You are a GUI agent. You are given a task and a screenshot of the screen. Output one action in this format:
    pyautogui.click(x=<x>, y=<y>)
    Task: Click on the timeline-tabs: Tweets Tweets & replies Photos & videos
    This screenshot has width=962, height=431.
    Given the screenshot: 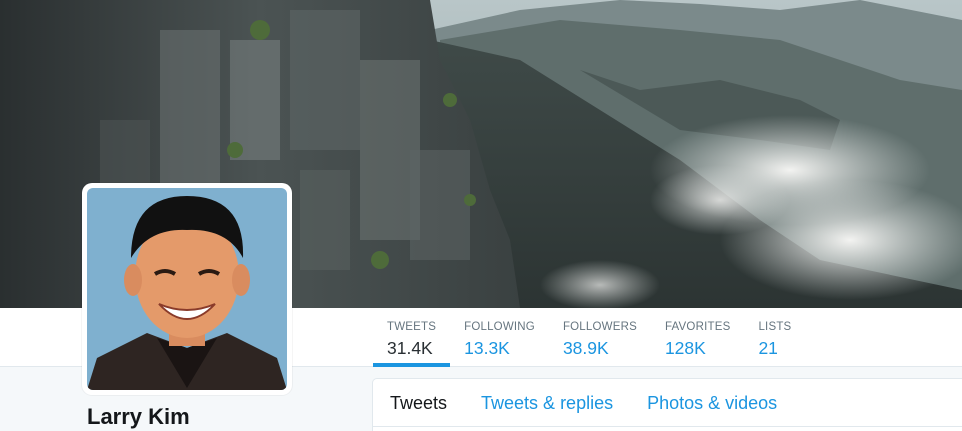 What is the action you would take?
    pyautogui.click(x=667, y=403)
    